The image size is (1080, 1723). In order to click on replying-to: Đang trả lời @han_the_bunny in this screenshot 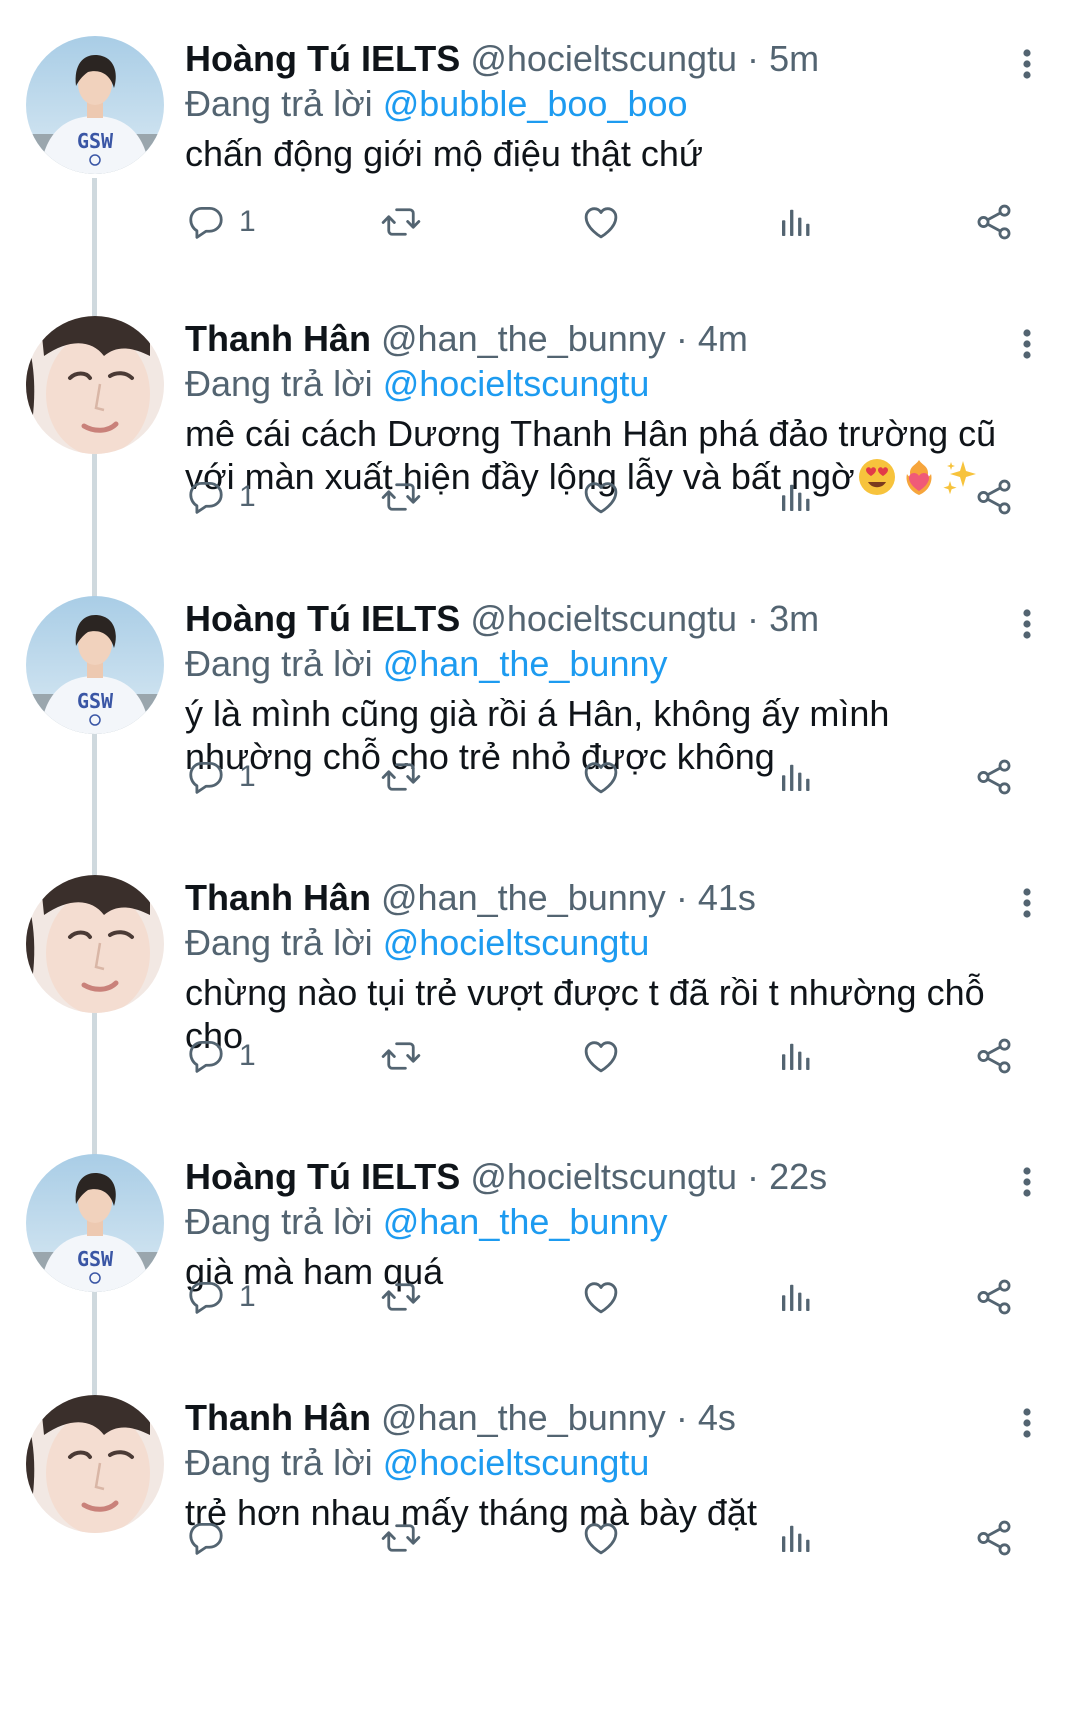, I will do `click(605, 1222)`.